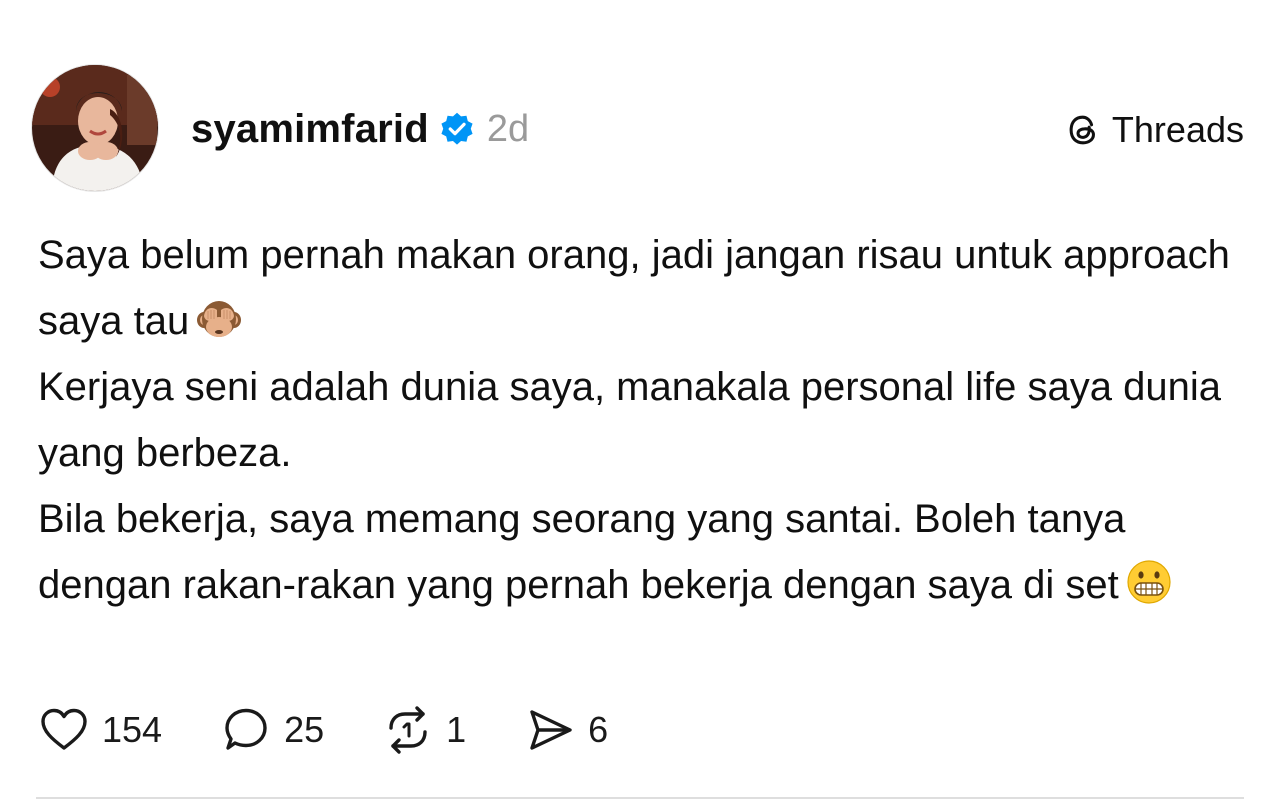 The image size is (1280, 803). I want to click on like-button: 154, so click(100, 730).